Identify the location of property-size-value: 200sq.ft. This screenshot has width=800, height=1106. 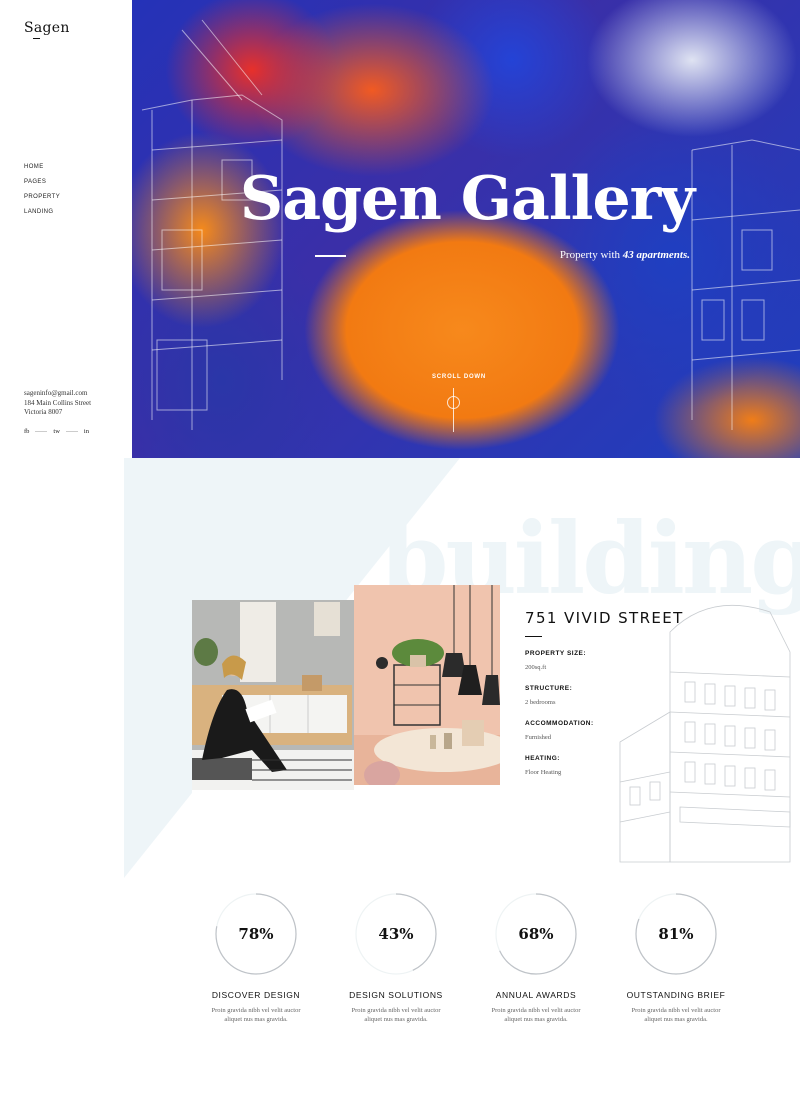
(536, 667).